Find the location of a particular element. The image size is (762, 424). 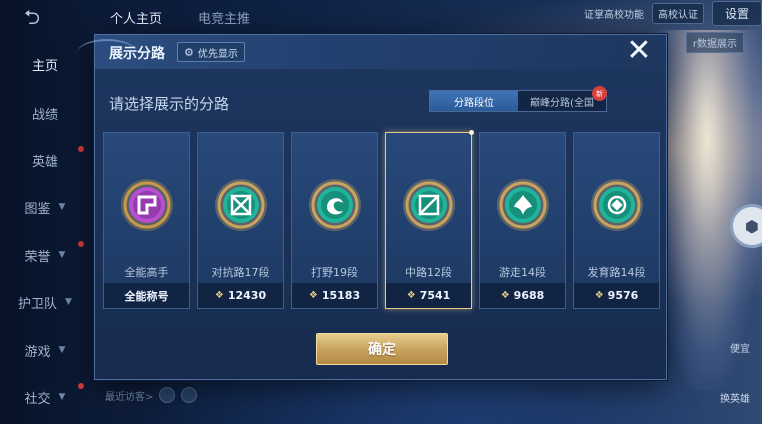

lane-rank-label: 游走14段 is located at coordinates (522, 272).